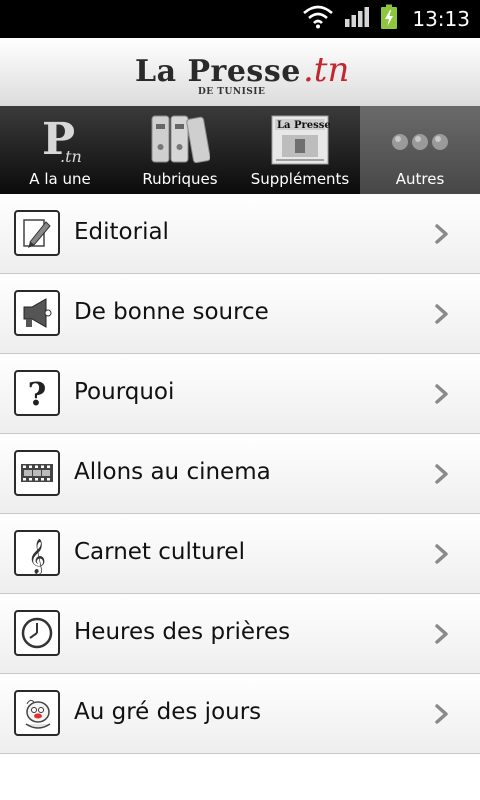  Describe the element at coordinates (37, 233) in the screenshot. I see `pen-icon` at that location.